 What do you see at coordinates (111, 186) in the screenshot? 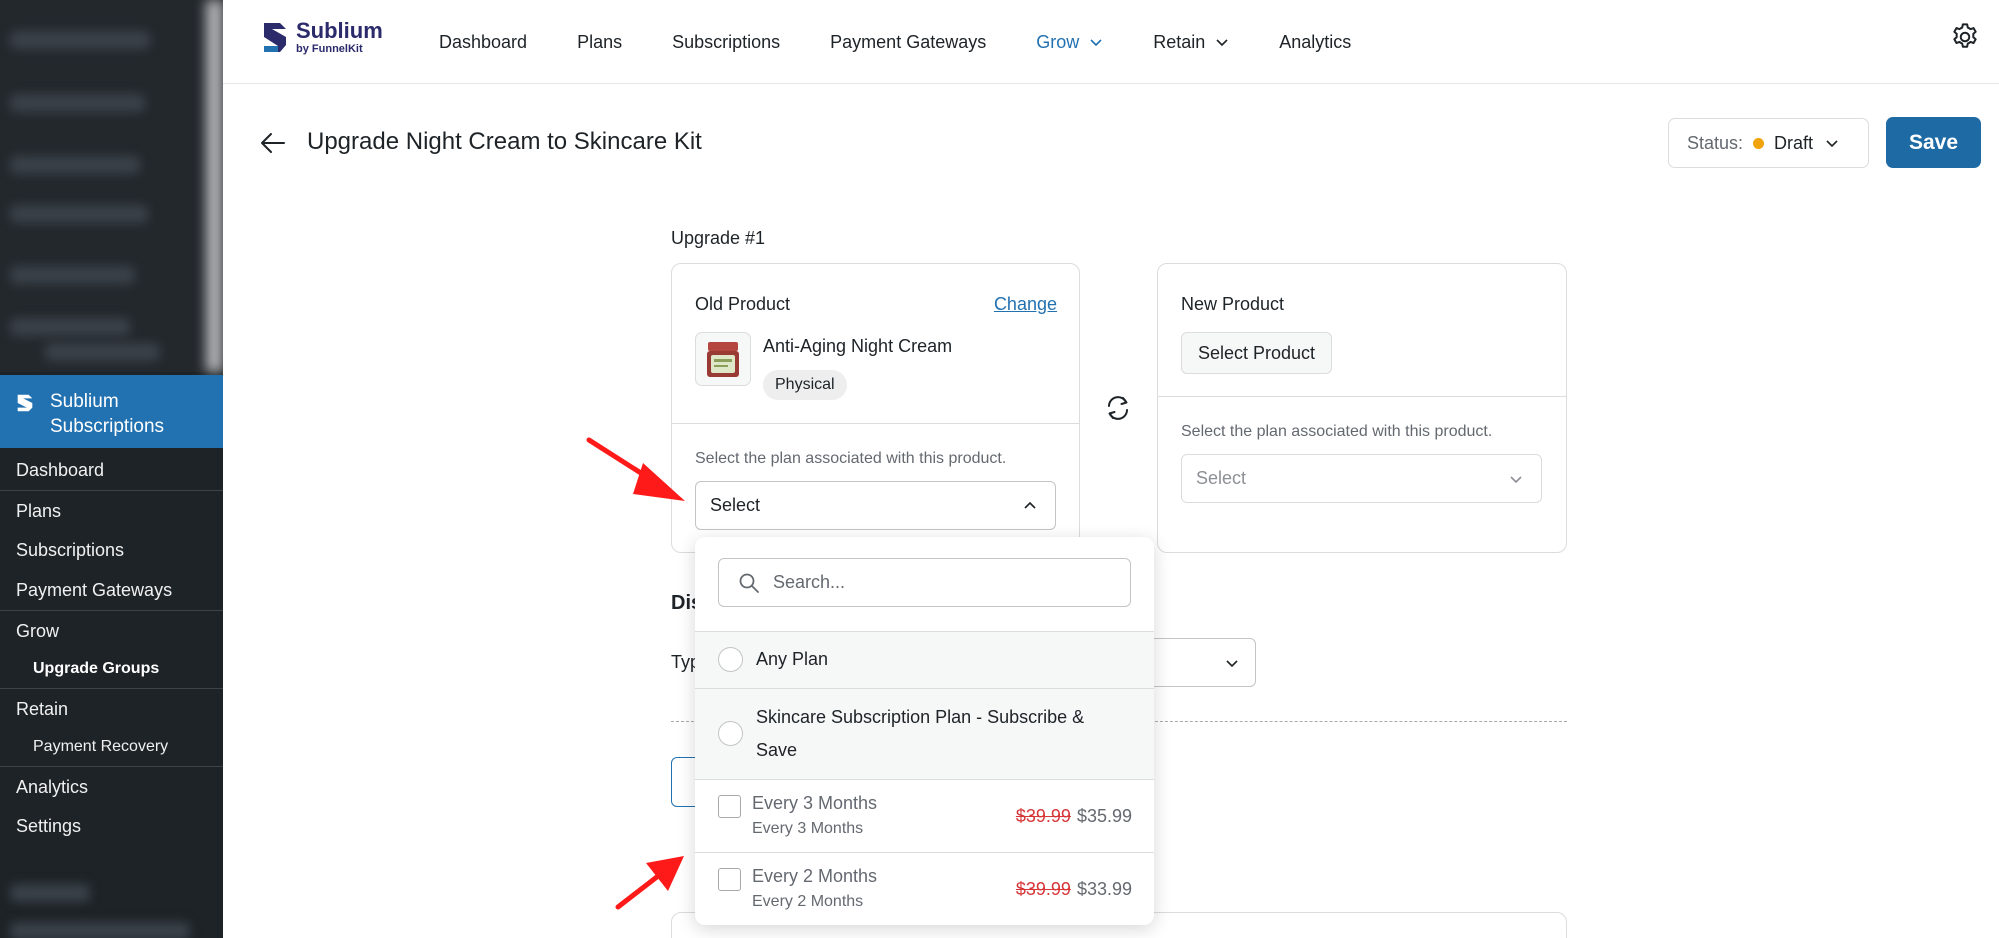
I see `blurred-menu-area` at bounding box center [111, 186].